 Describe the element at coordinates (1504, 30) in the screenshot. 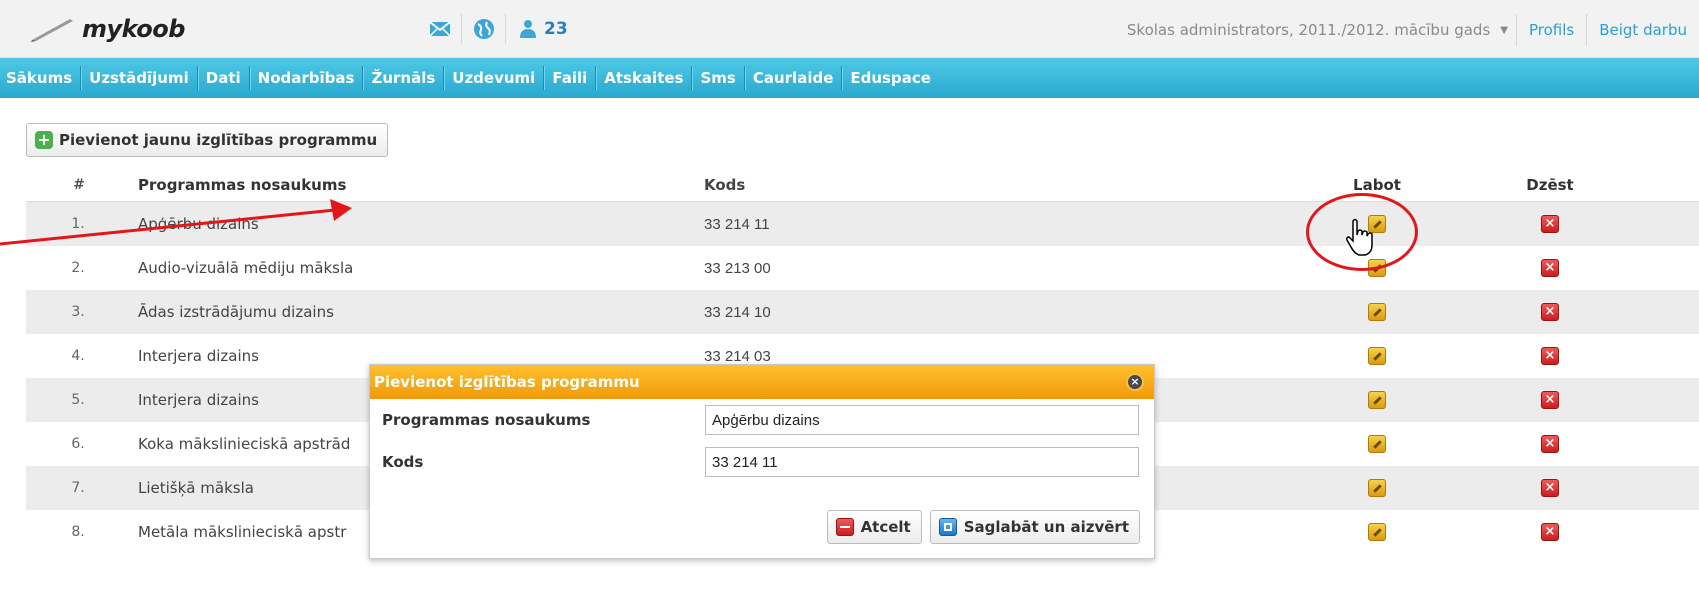

I see `caret-down-icon: ▼` at that location.